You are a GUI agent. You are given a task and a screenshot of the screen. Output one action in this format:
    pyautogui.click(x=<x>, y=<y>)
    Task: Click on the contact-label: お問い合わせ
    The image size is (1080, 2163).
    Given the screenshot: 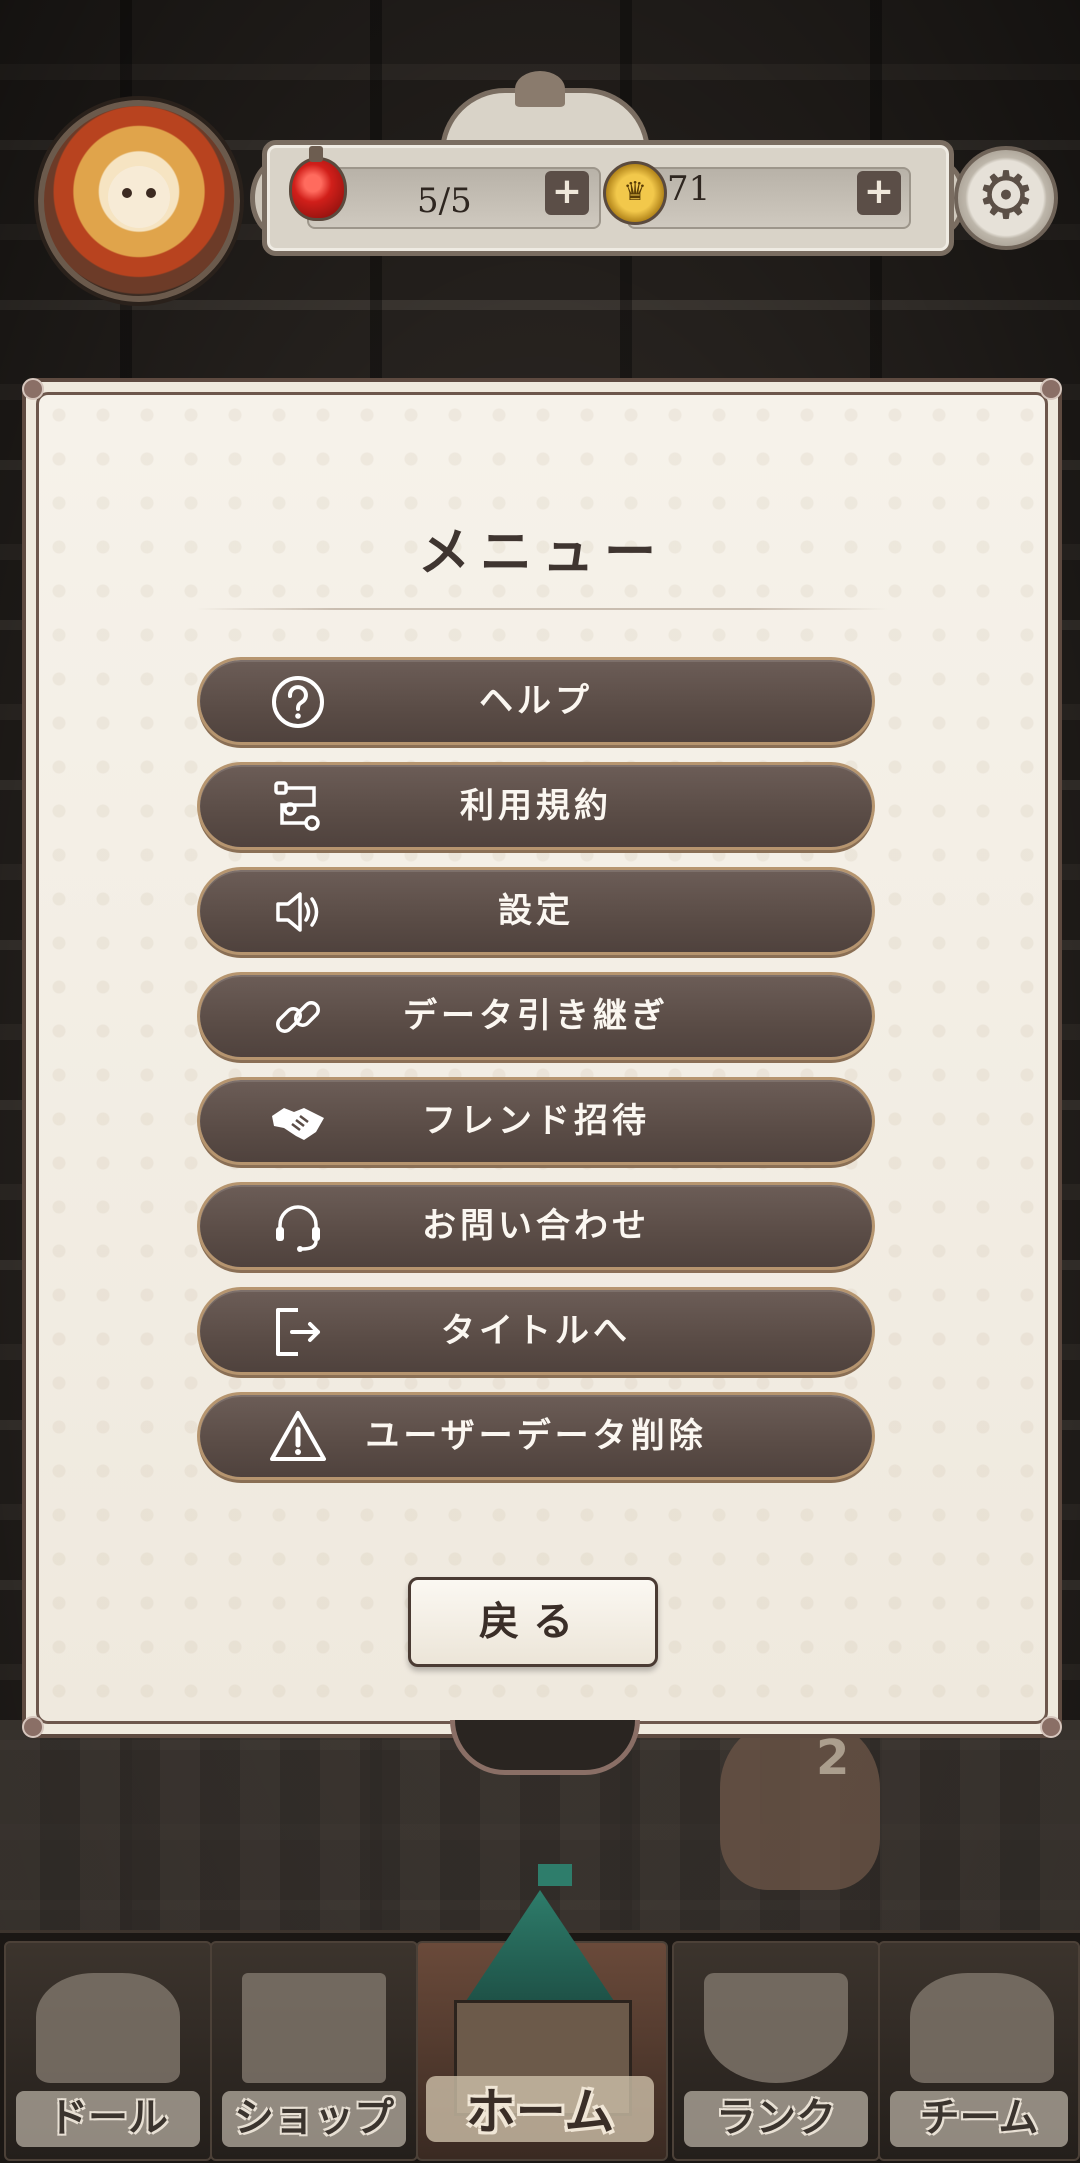 What is the action you would take?
    pyautogui.click(x=536, y=1226)
    